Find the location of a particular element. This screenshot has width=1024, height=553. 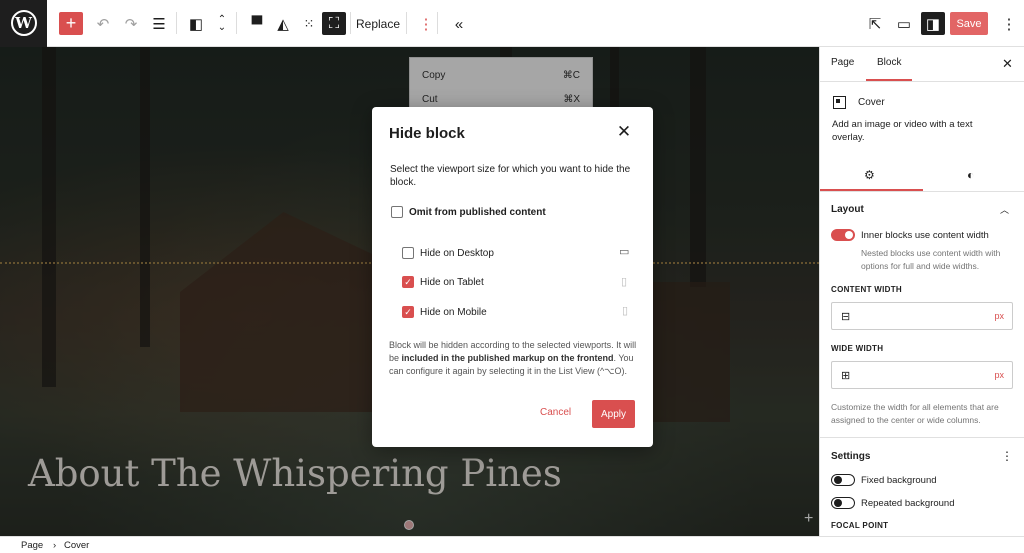

overlay-color-icon: ▀ is located at coordinates (257, 24).